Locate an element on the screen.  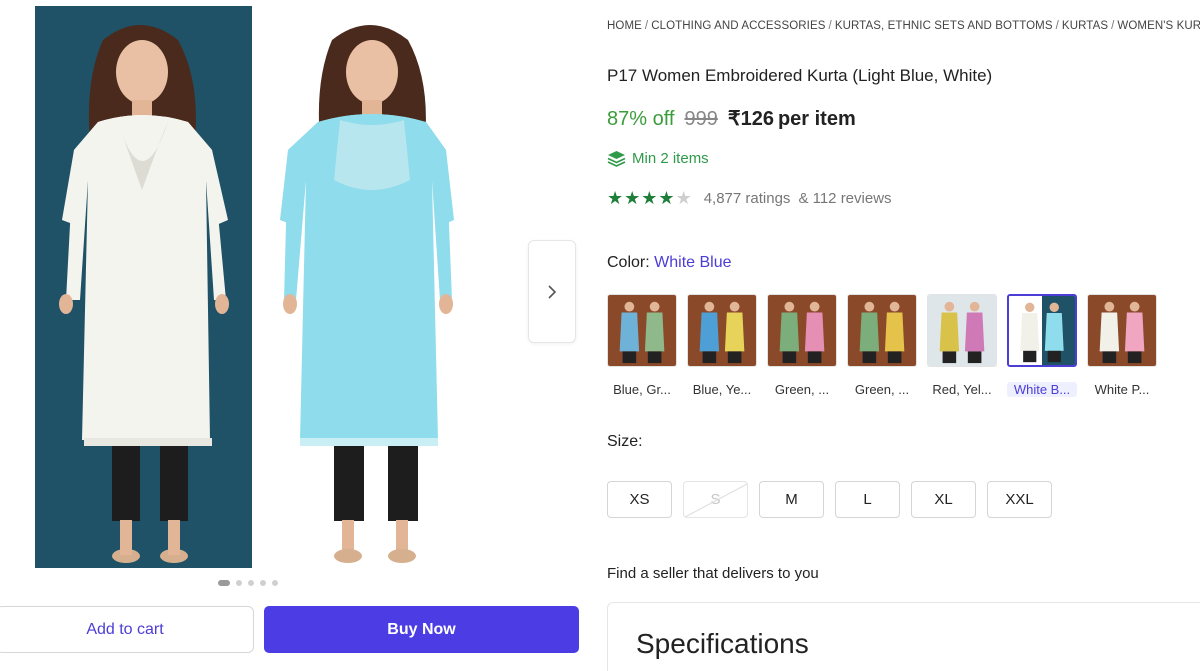
rating-row: ★ ★ ★ ★ ★ 4,877 ratings & 112 reviews is located at coordinates (749, 198).